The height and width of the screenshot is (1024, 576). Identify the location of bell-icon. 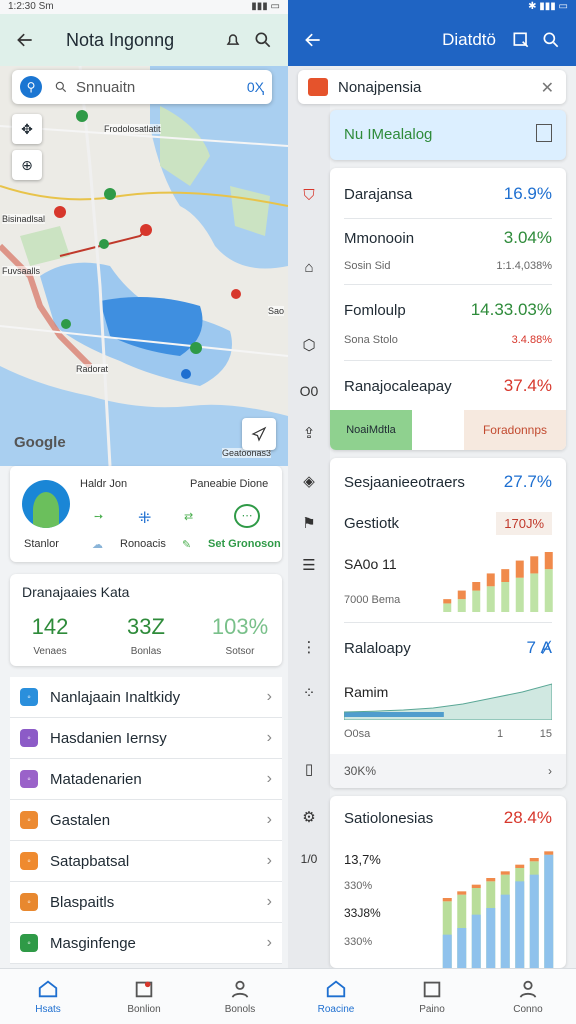
(233, 39).